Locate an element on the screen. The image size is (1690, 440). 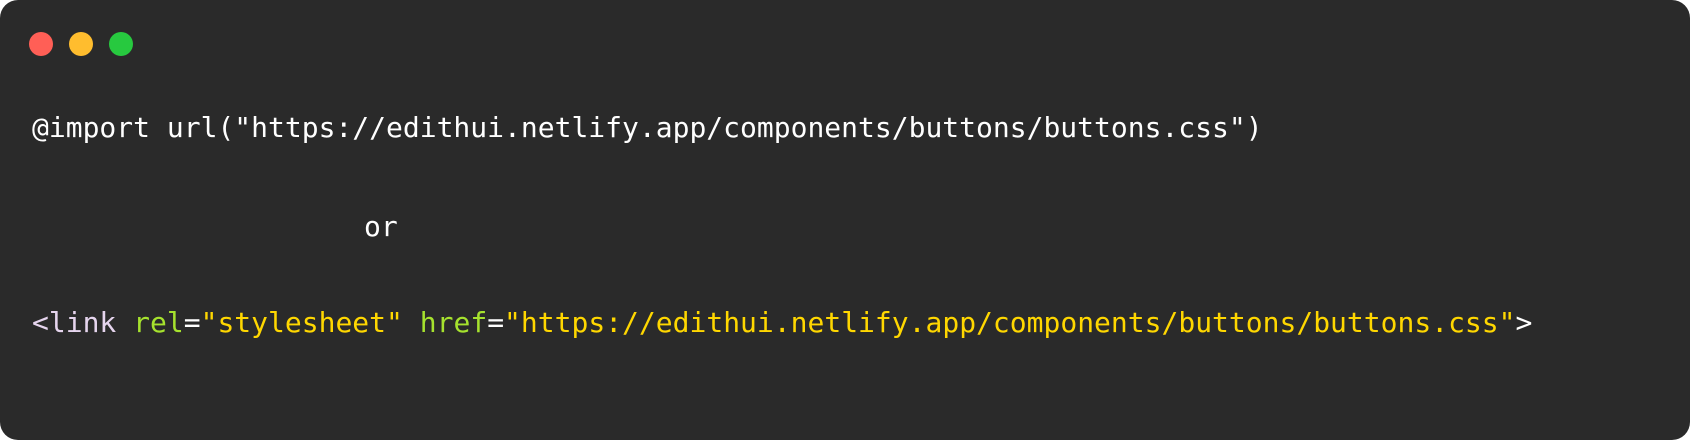
link-tag-open: <link is located at coordinates (74, 322).